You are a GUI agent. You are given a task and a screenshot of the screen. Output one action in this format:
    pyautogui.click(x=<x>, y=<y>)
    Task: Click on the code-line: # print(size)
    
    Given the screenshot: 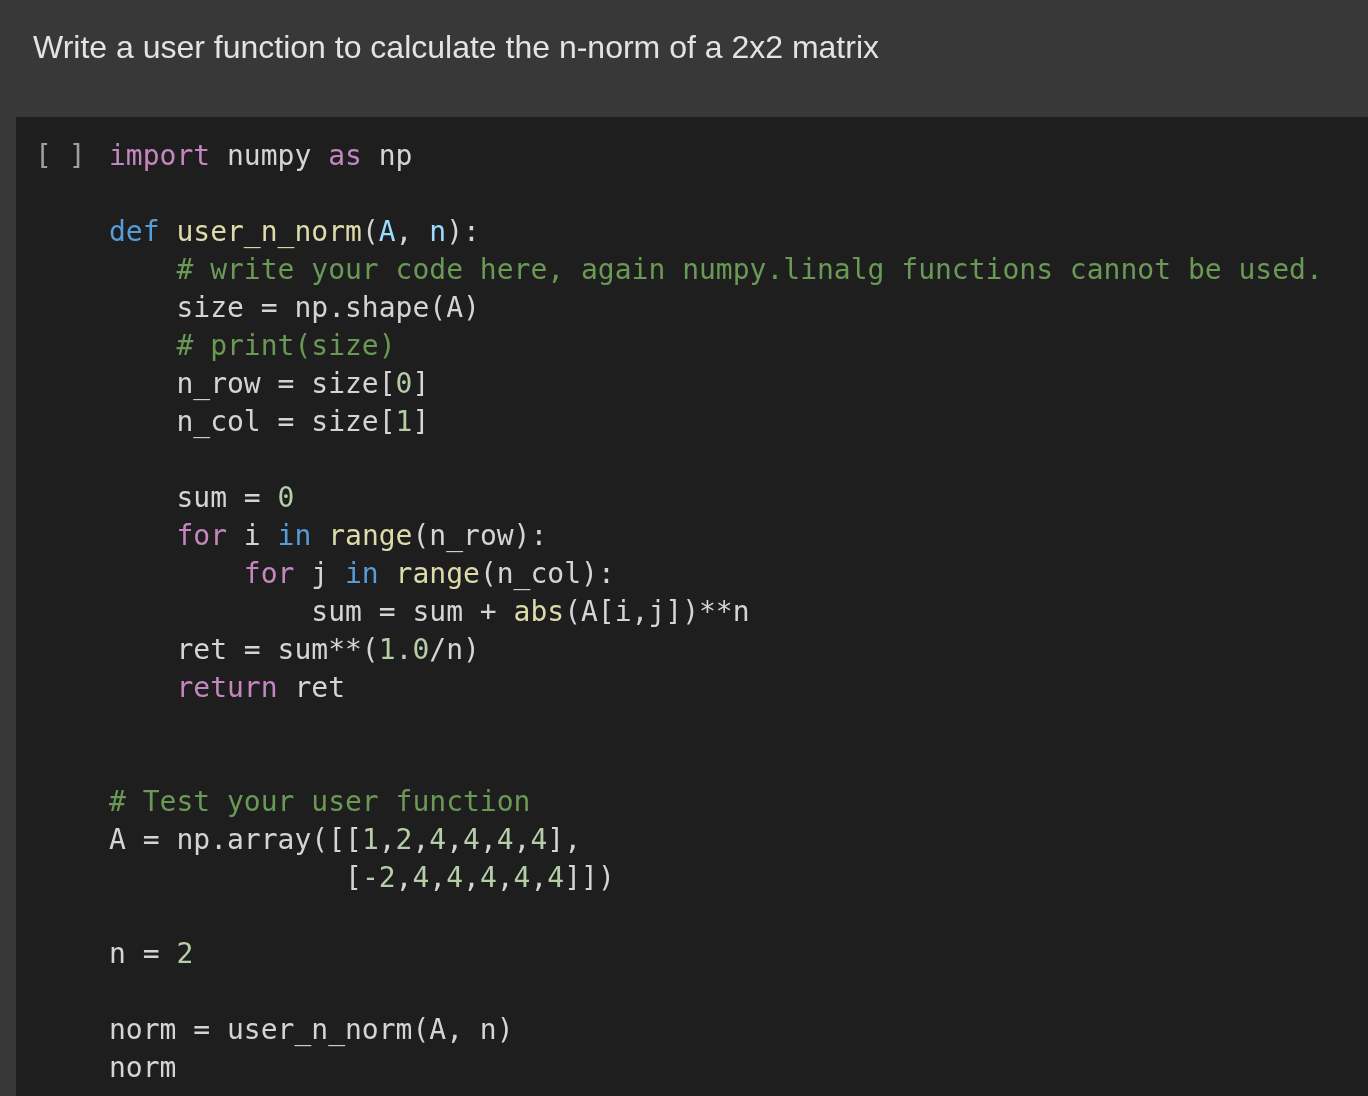 What is the action you would take?
    pyautogui.click(x=285, y=346)
    